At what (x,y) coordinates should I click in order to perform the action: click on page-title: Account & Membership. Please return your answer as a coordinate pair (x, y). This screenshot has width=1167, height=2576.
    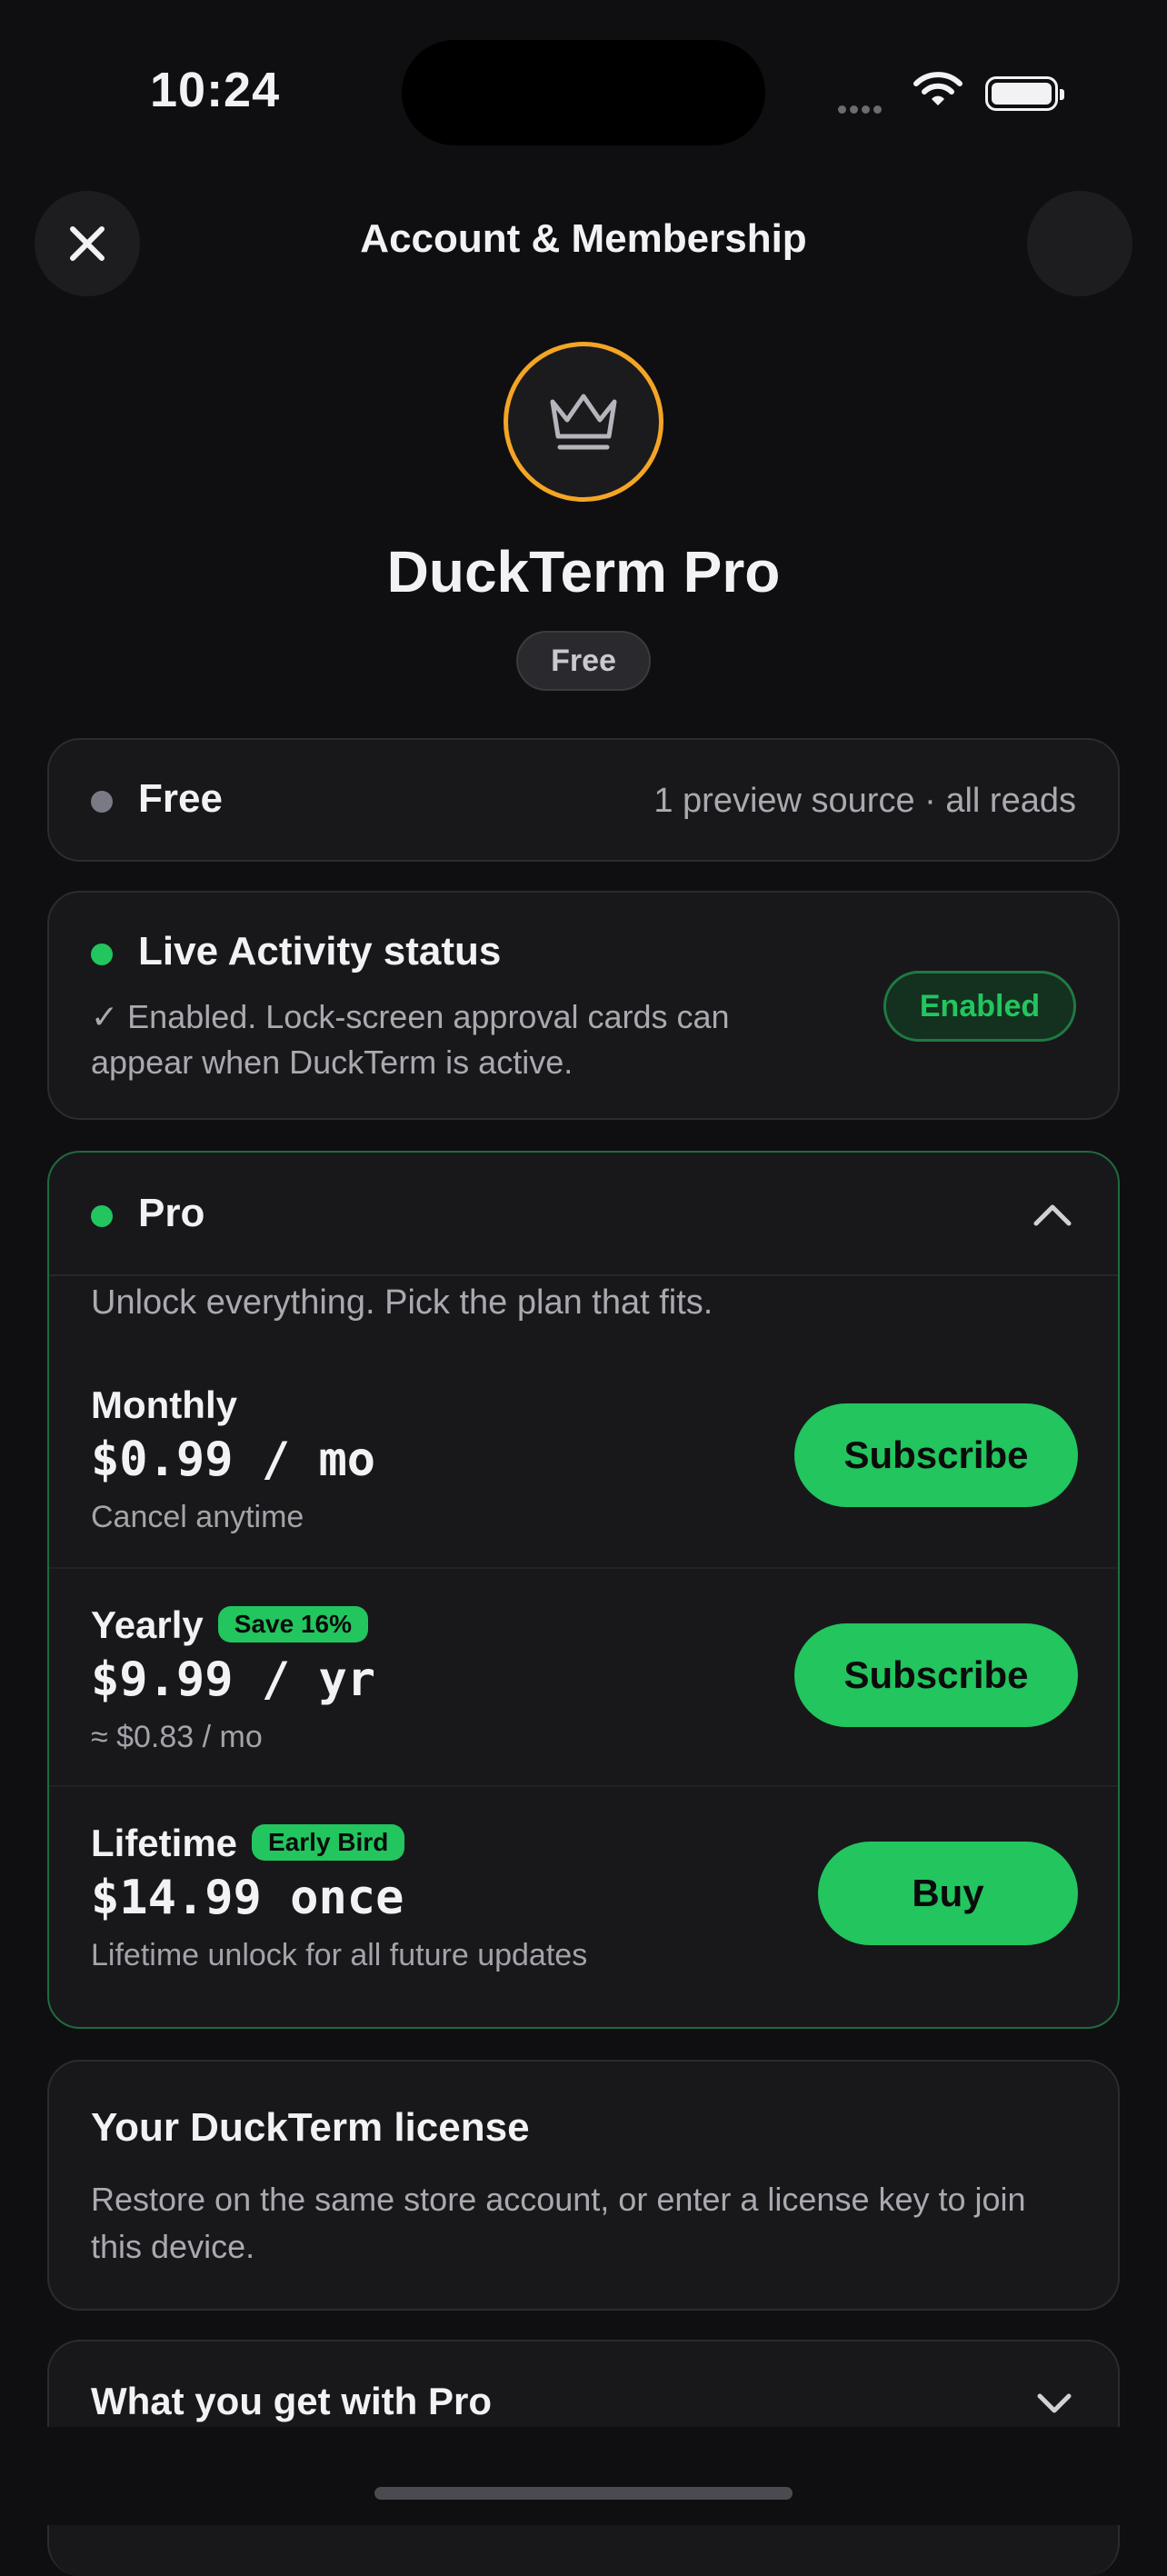
    Looking at the image, I should click on (583, 238).